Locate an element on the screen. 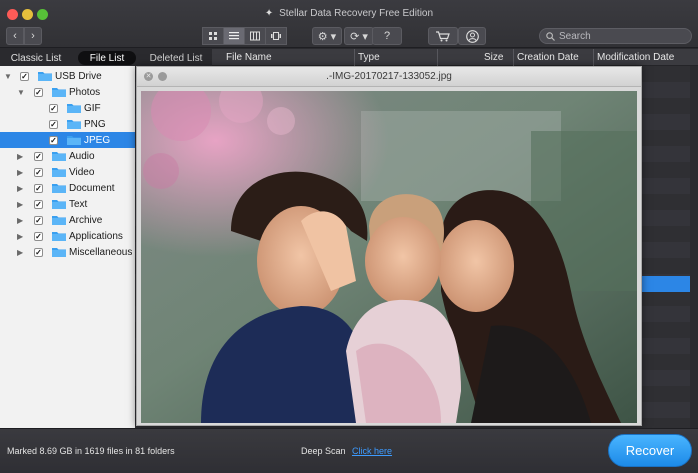 The height and width of the screenshot is (473, 698). column-creation-date: Creation Date is located at coordinates (548, 57).